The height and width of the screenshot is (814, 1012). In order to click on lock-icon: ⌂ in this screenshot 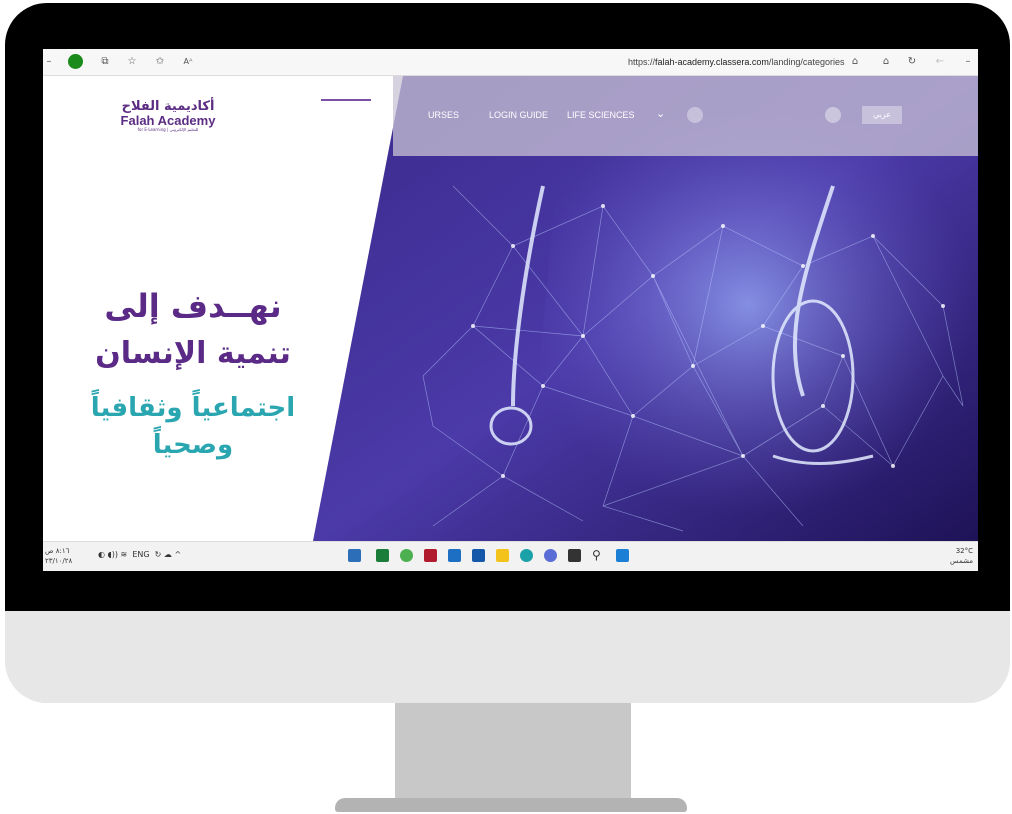, I will do `click(855, 62)`.